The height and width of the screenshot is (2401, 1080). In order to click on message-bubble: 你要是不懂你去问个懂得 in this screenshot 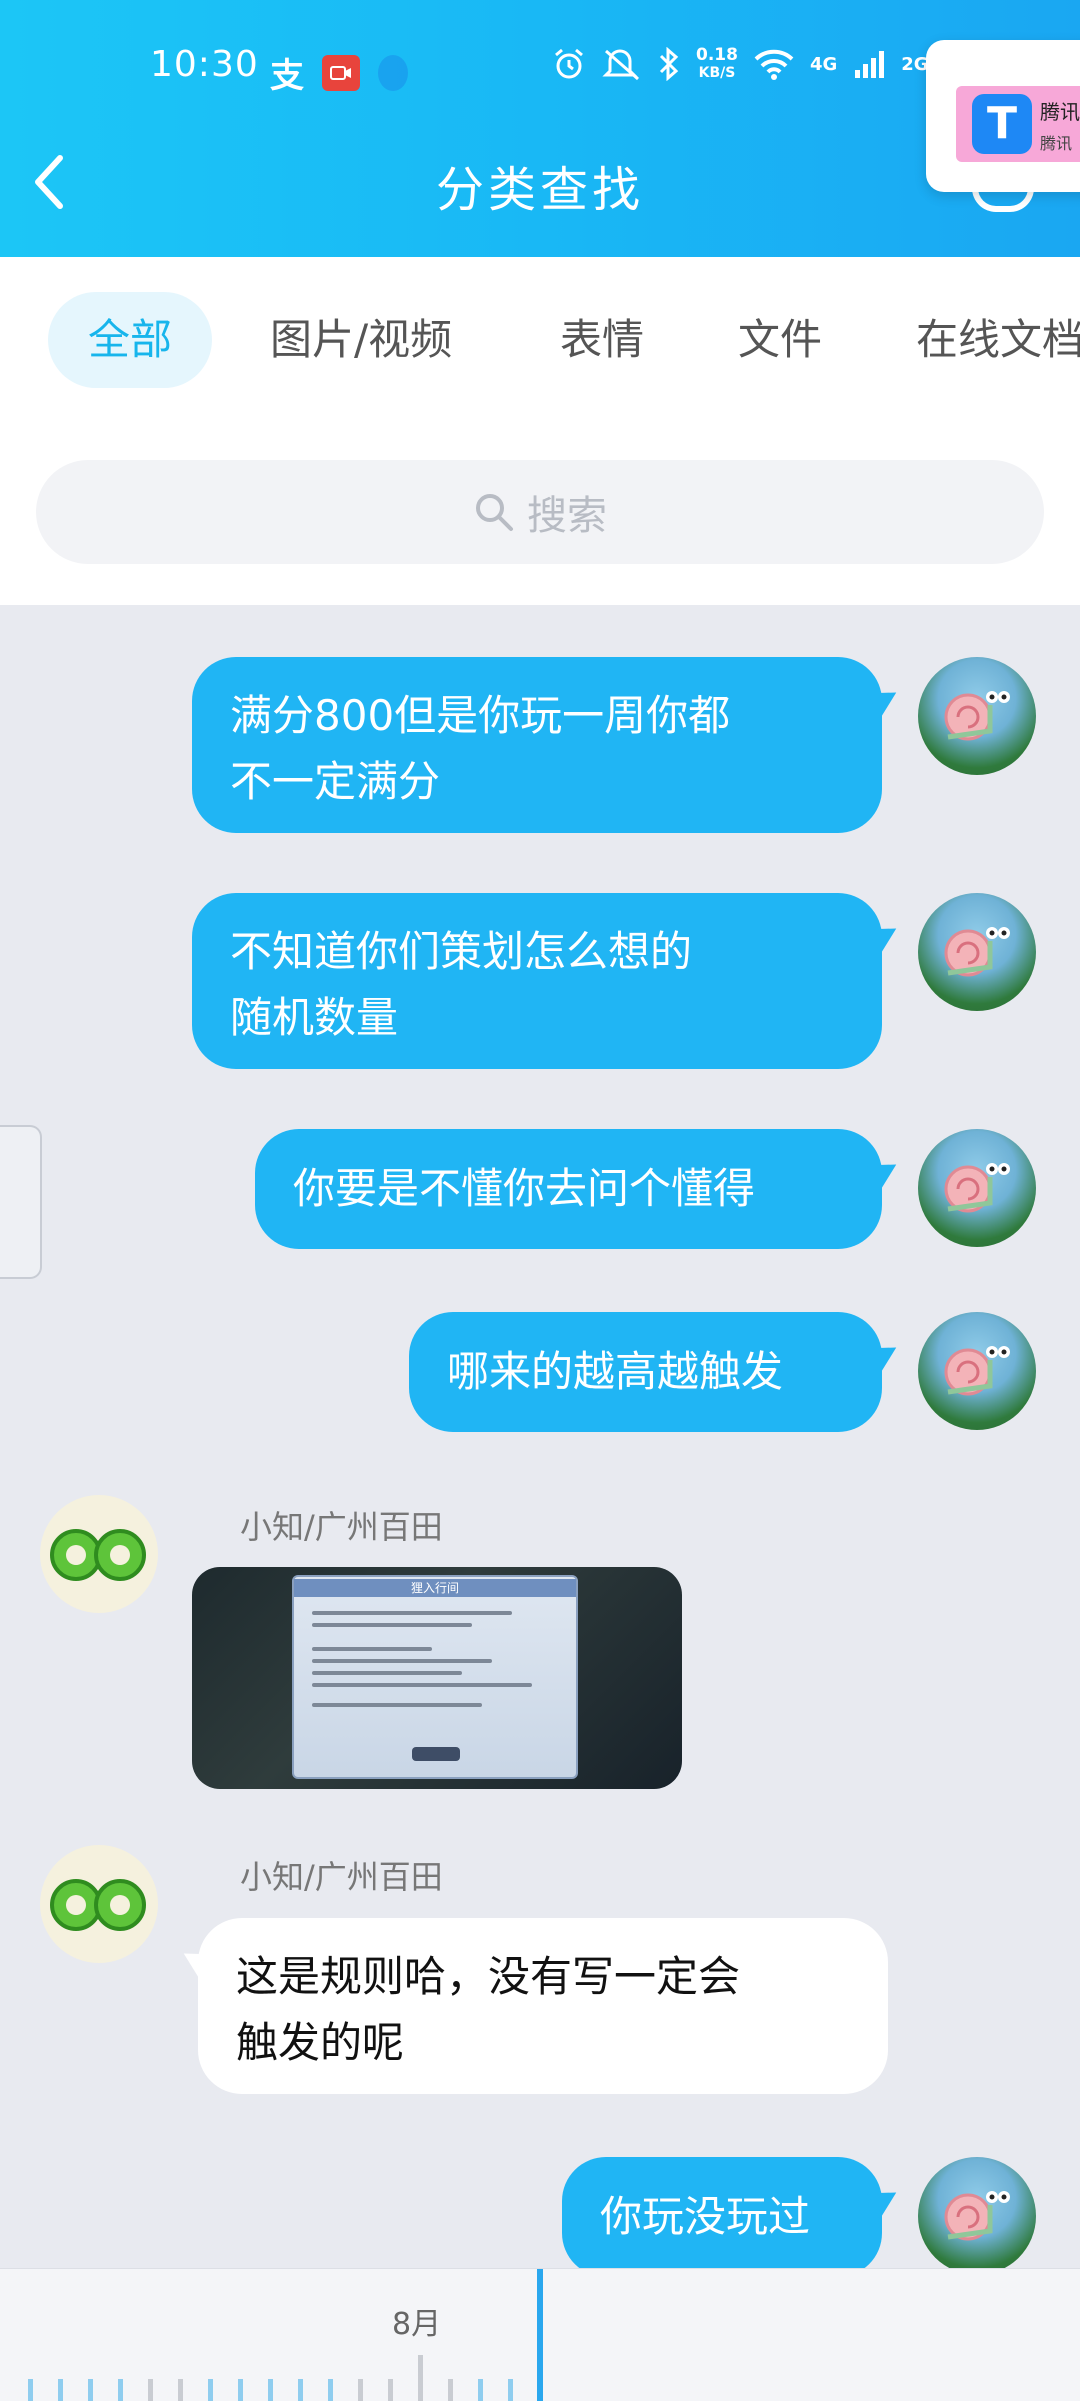, I will do `click(568, 1189)`.